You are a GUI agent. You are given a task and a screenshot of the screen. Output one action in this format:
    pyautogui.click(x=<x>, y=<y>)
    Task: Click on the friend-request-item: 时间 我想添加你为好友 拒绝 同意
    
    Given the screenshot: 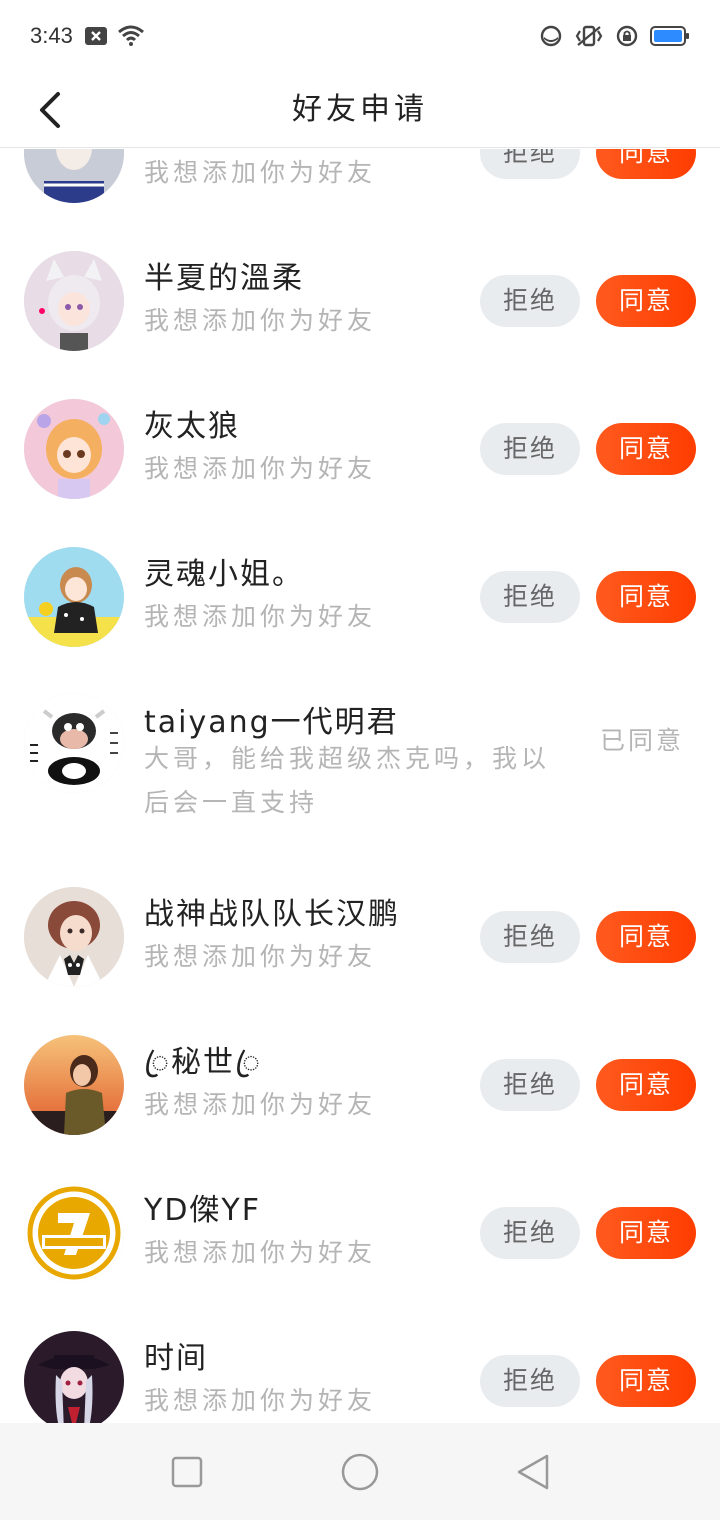 What is the action you would take?
    pyautogui.click(x=360, y=1365)
    